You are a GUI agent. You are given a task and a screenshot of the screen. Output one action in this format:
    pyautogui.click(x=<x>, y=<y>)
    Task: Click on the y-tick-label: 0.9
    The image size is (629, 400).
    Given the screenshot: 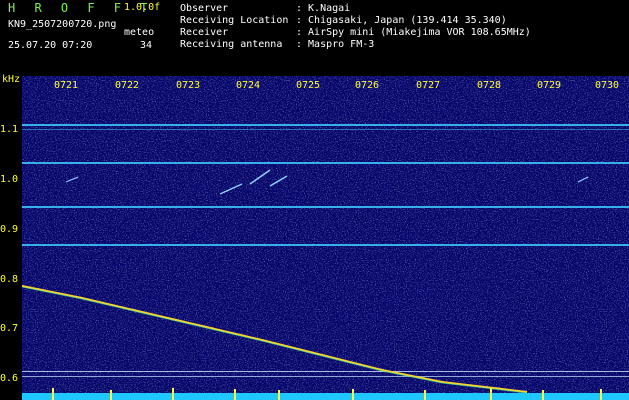 What is the action you would take?
    pyautogui.click(x=9, y=229)
    